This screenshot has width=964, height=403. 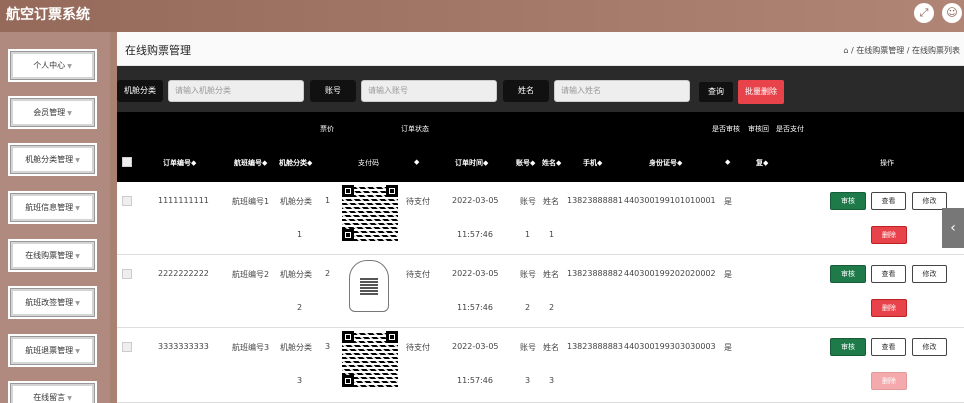 What do you see at coordinates (592, 163) in the screenshot?
I see `col-phone: 手机◆` at bounding box center [592, 163].